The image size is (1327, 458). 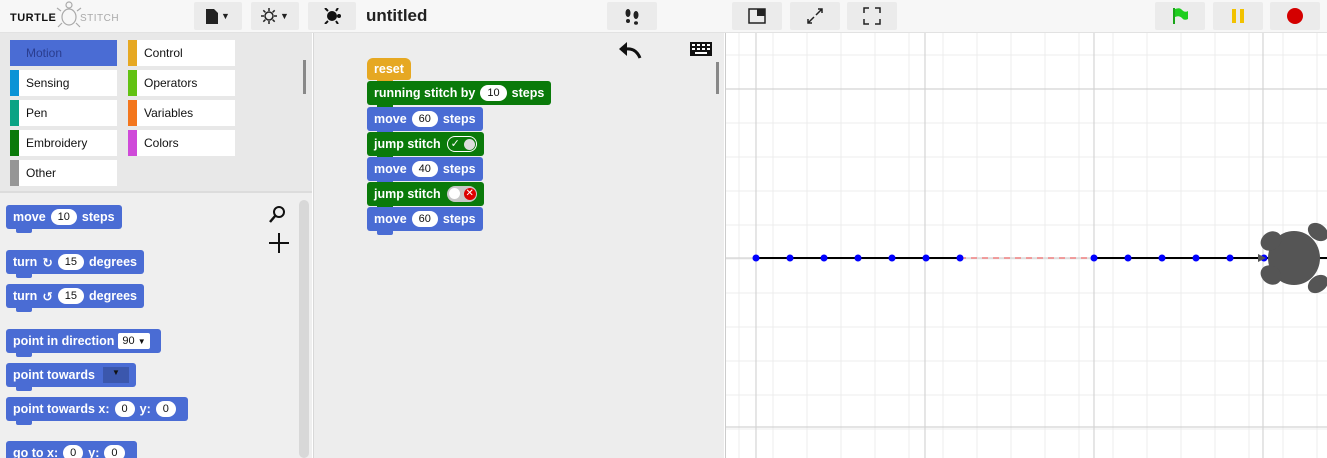 I want to click on script-scrollbar, so click(x=717, y=78).